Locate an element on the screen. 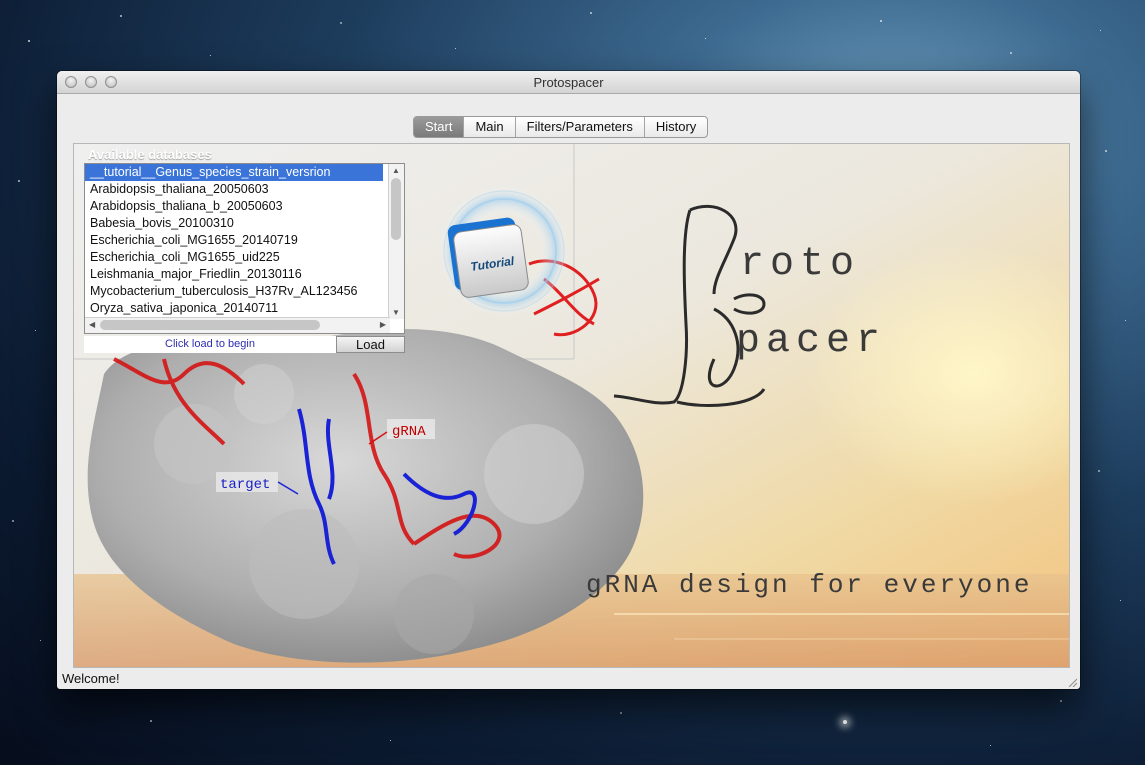  resize-grip-icon is located at coordinates (1072, 682).